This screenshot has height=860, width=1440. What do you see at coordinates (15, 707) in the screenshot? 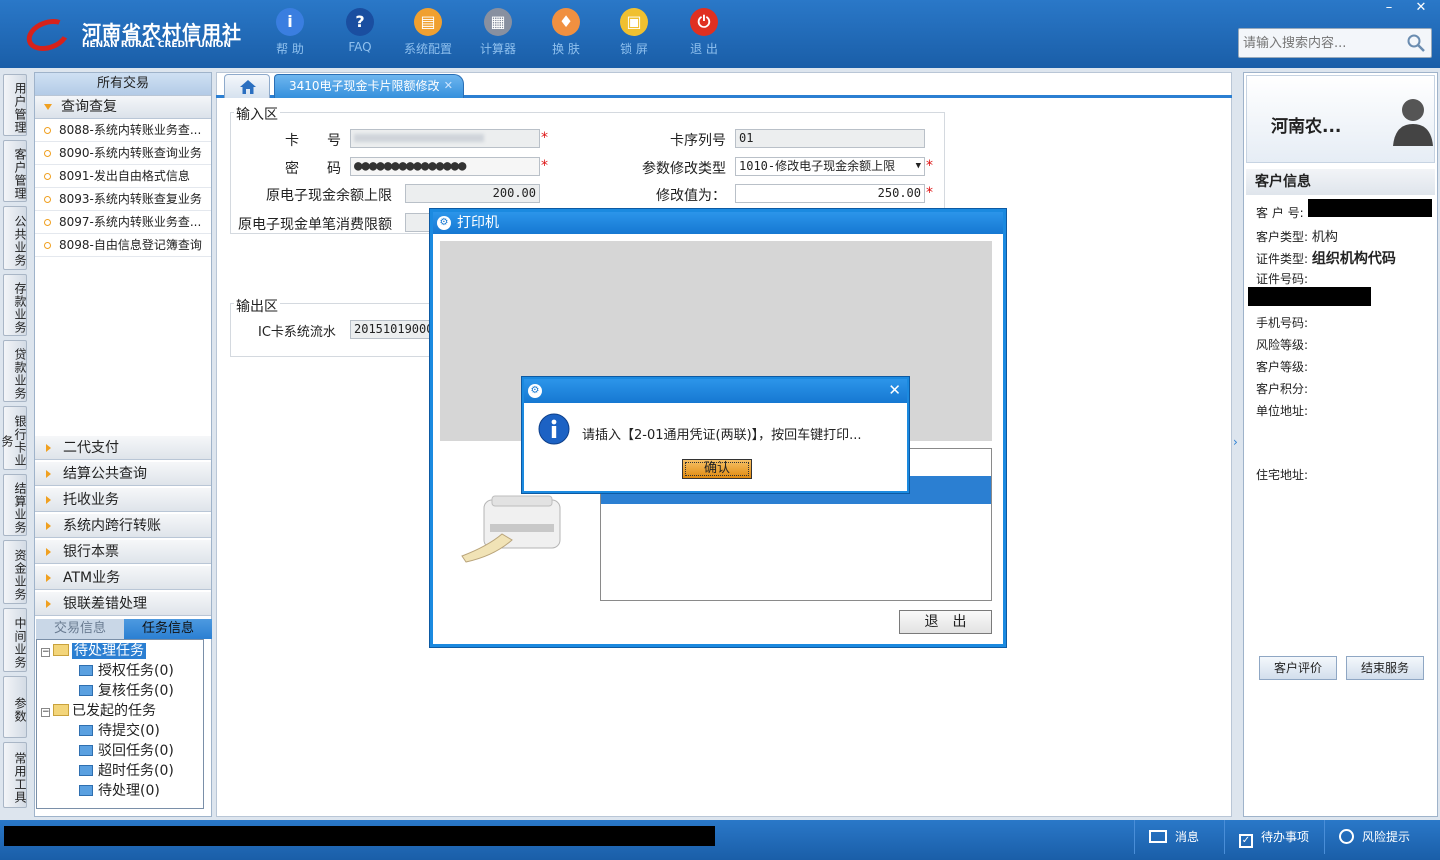
I see `module-tab-9: 参数` at bounding box center [15, 707].